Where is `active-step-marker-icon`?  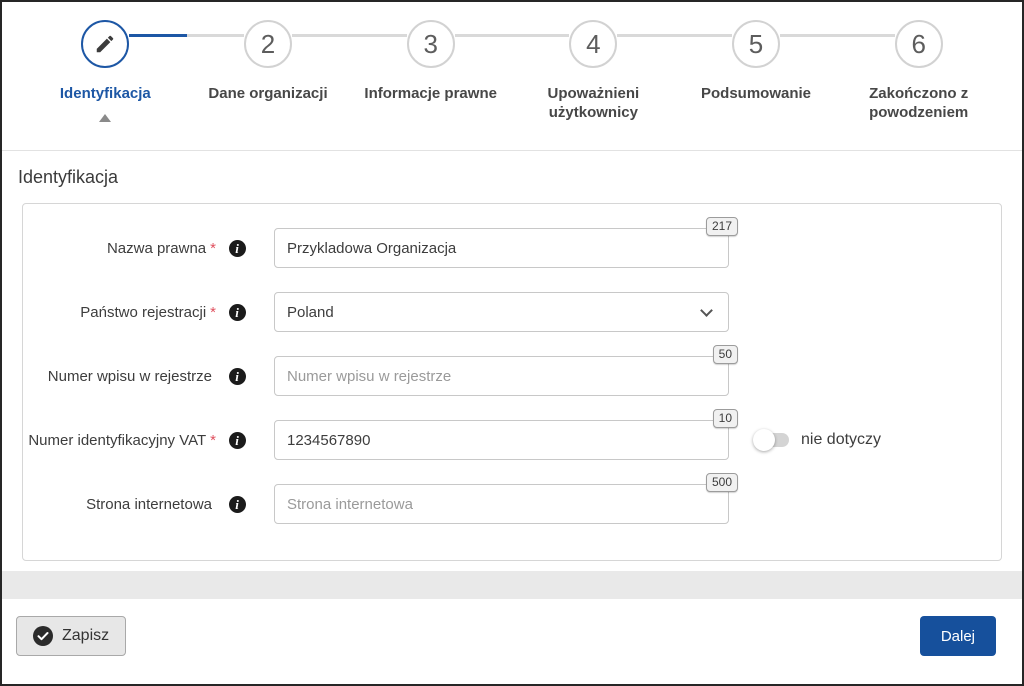
active-step-marker-icon is located at coordinates (105, 118).